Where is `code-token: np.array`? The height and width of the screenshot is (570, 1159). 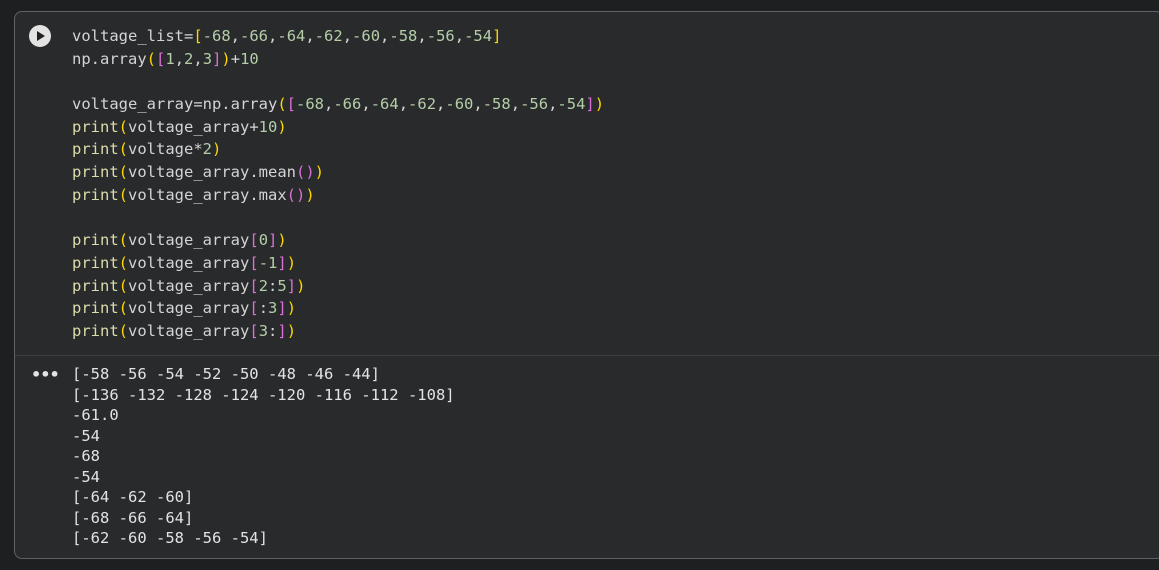
code-token: np.array is located at coordinates (109, 58).